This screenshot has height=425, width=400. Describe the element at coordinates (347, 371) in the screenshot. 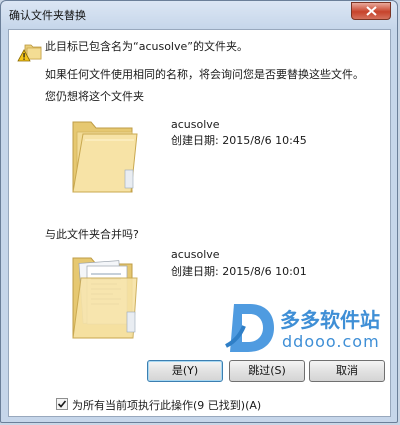

I see `cancel-button: 取消` at that location.